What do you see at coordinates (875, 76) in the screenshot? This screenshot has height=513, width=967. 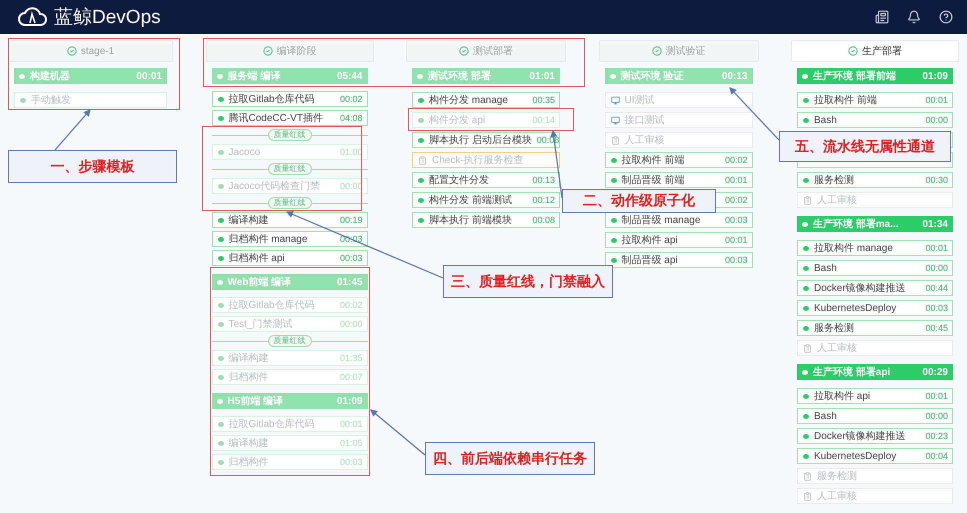 I see `job-header: 生产环境 部署前端 01:09` at bounding box center [875, 76].